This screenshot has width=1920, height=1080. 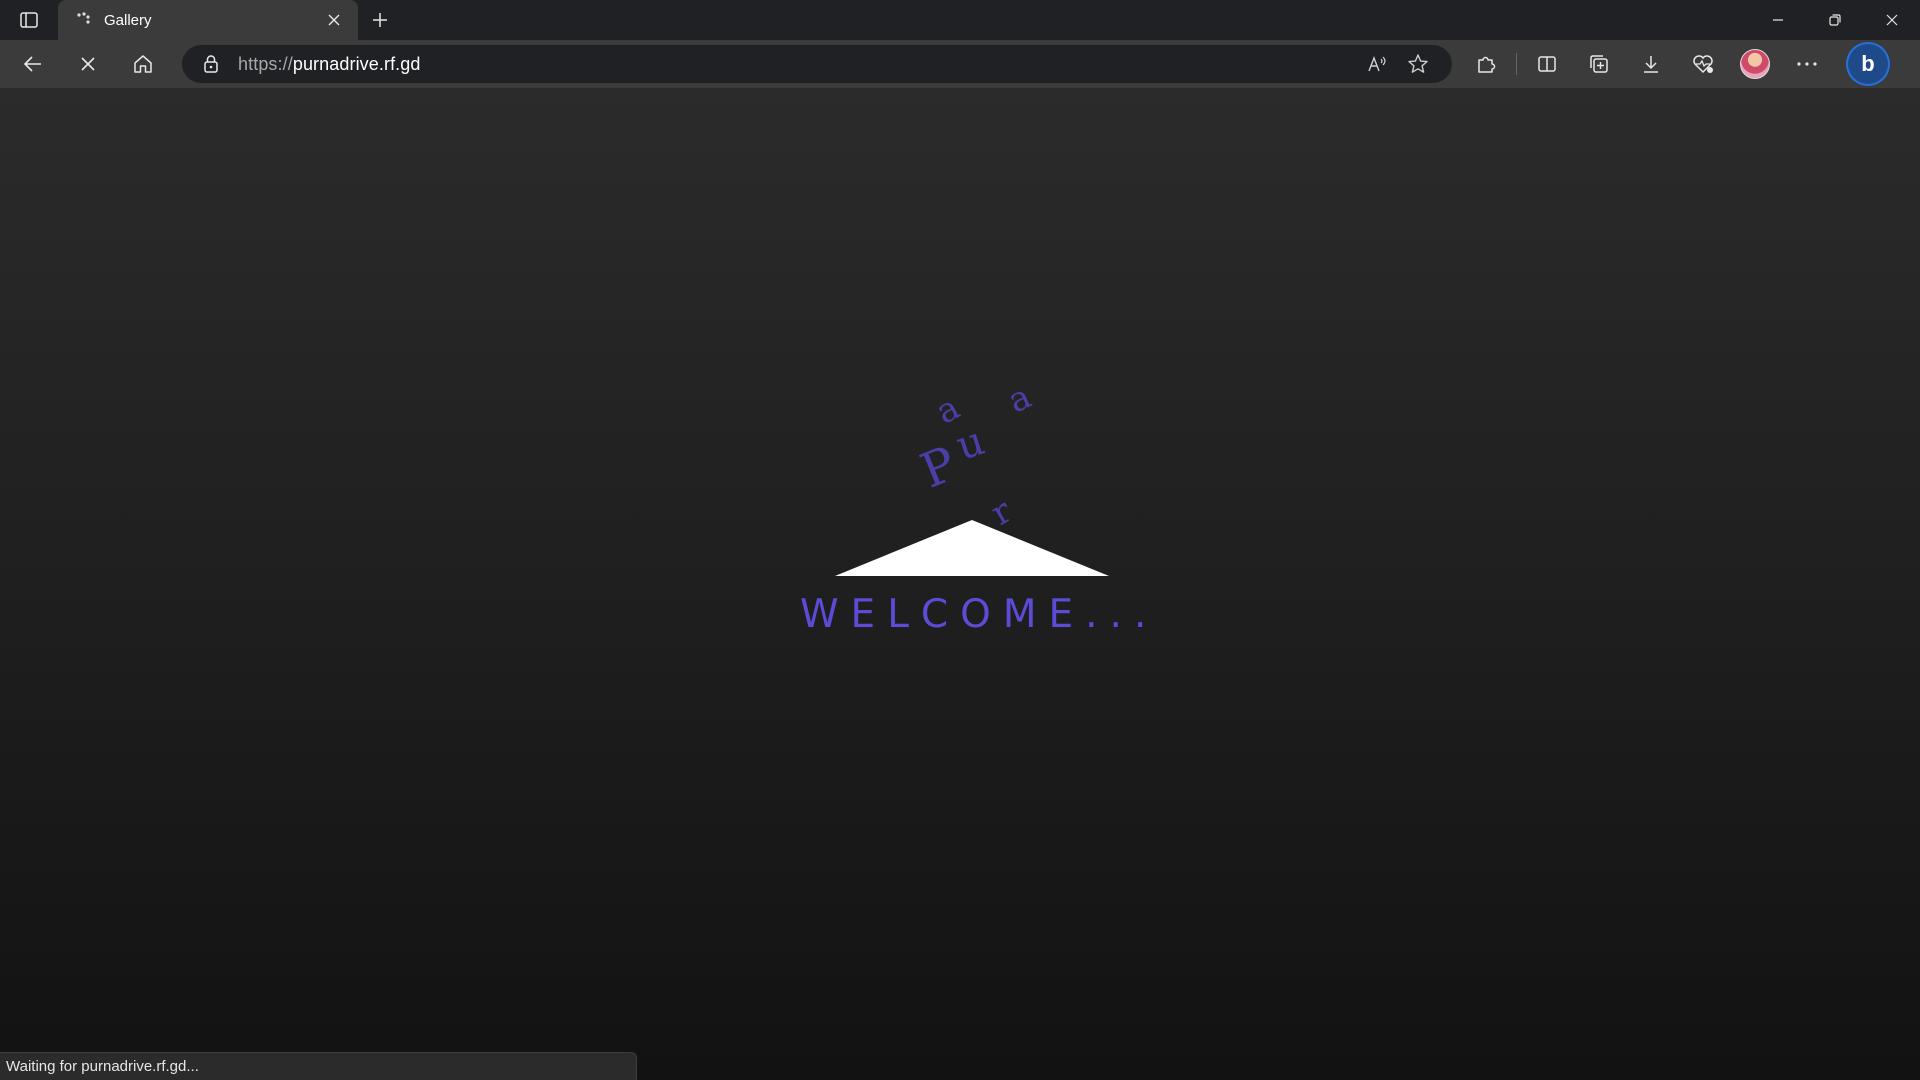 I want to click on downloads-button, so click(x=1651, y=64).